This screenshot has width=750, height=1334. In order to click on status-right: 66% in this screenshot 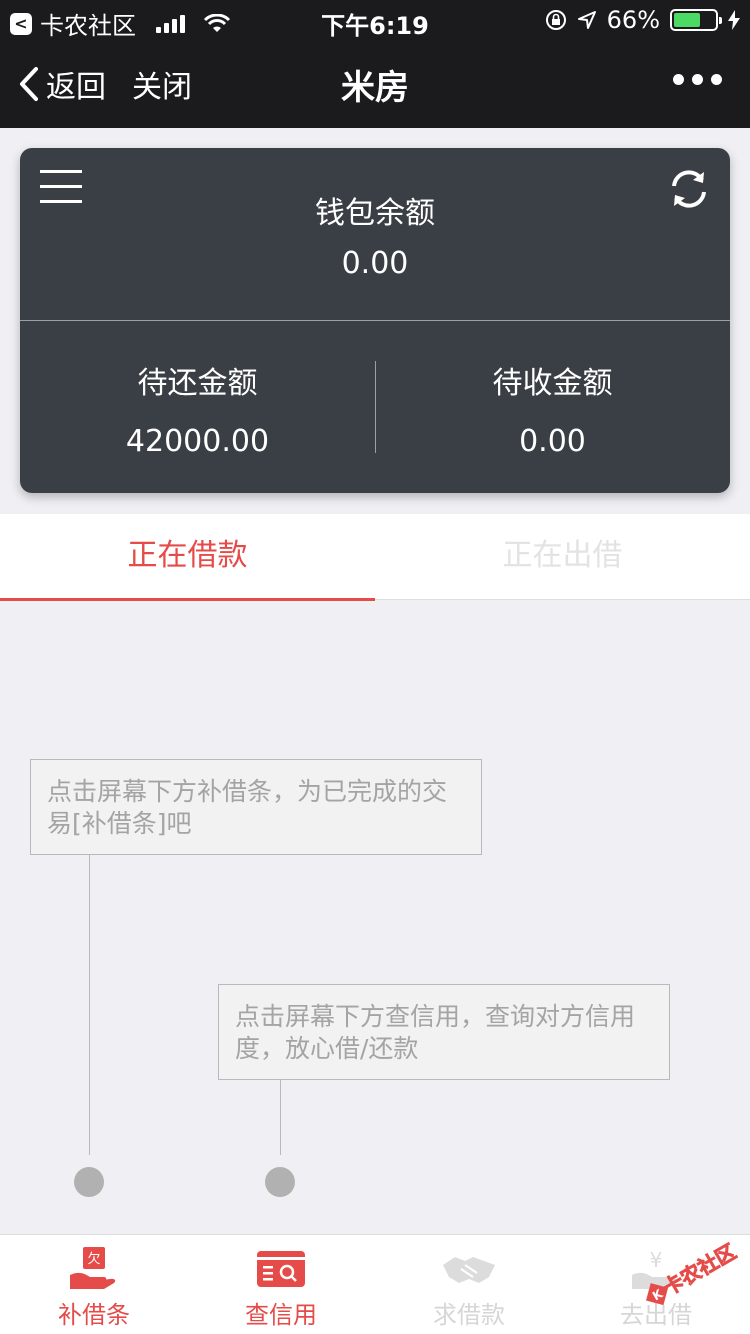, I will do `click(642, 20)`.